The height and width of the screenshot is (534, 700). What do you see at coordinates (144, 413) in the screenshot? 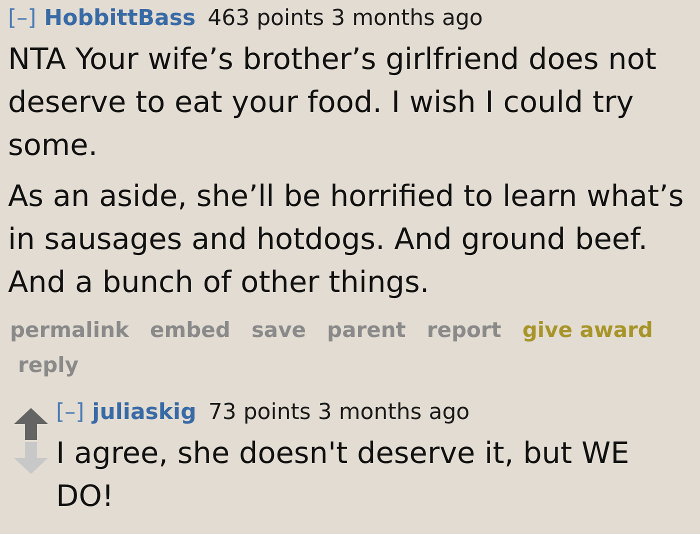
I see `username-link: juliaskig` at bounding box center [144, 413].